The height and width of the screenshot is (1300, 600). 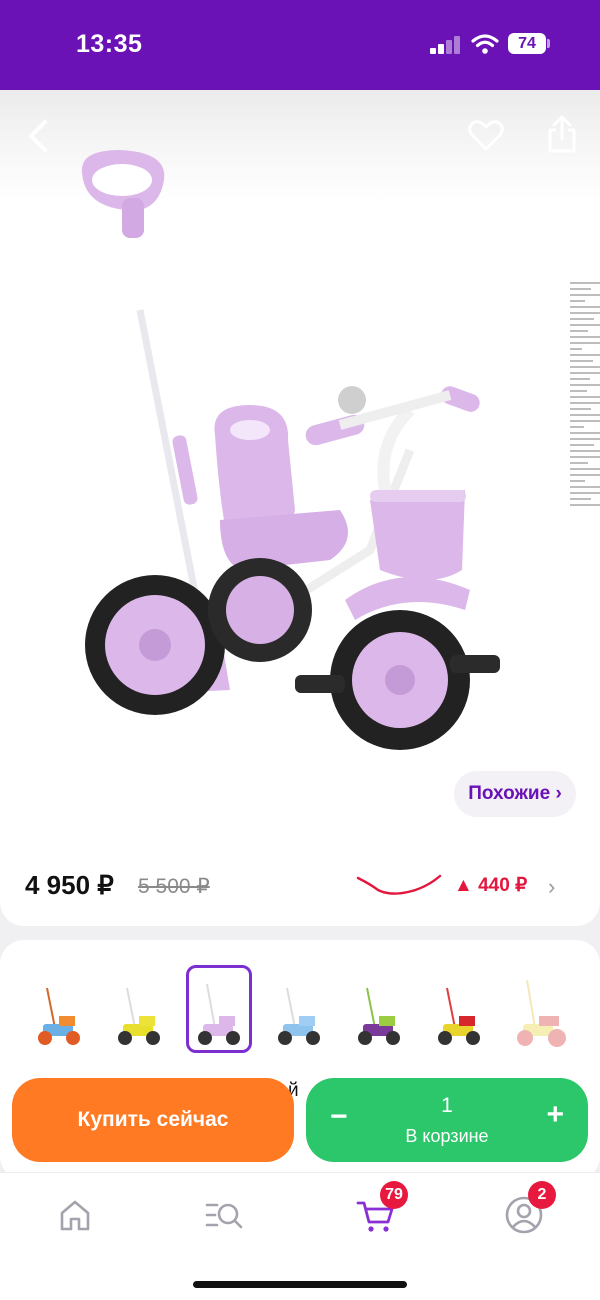 I want to click on similar-products-button: Похожие ›, so click(x=515, y=794).